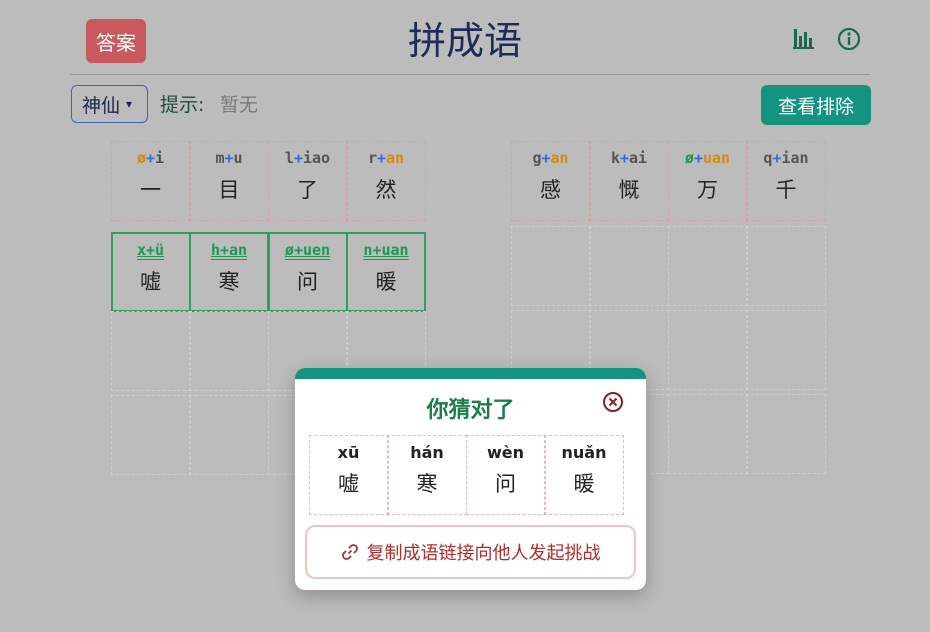  I want to click on pinyin-label: q+ian, so click(785, 159).